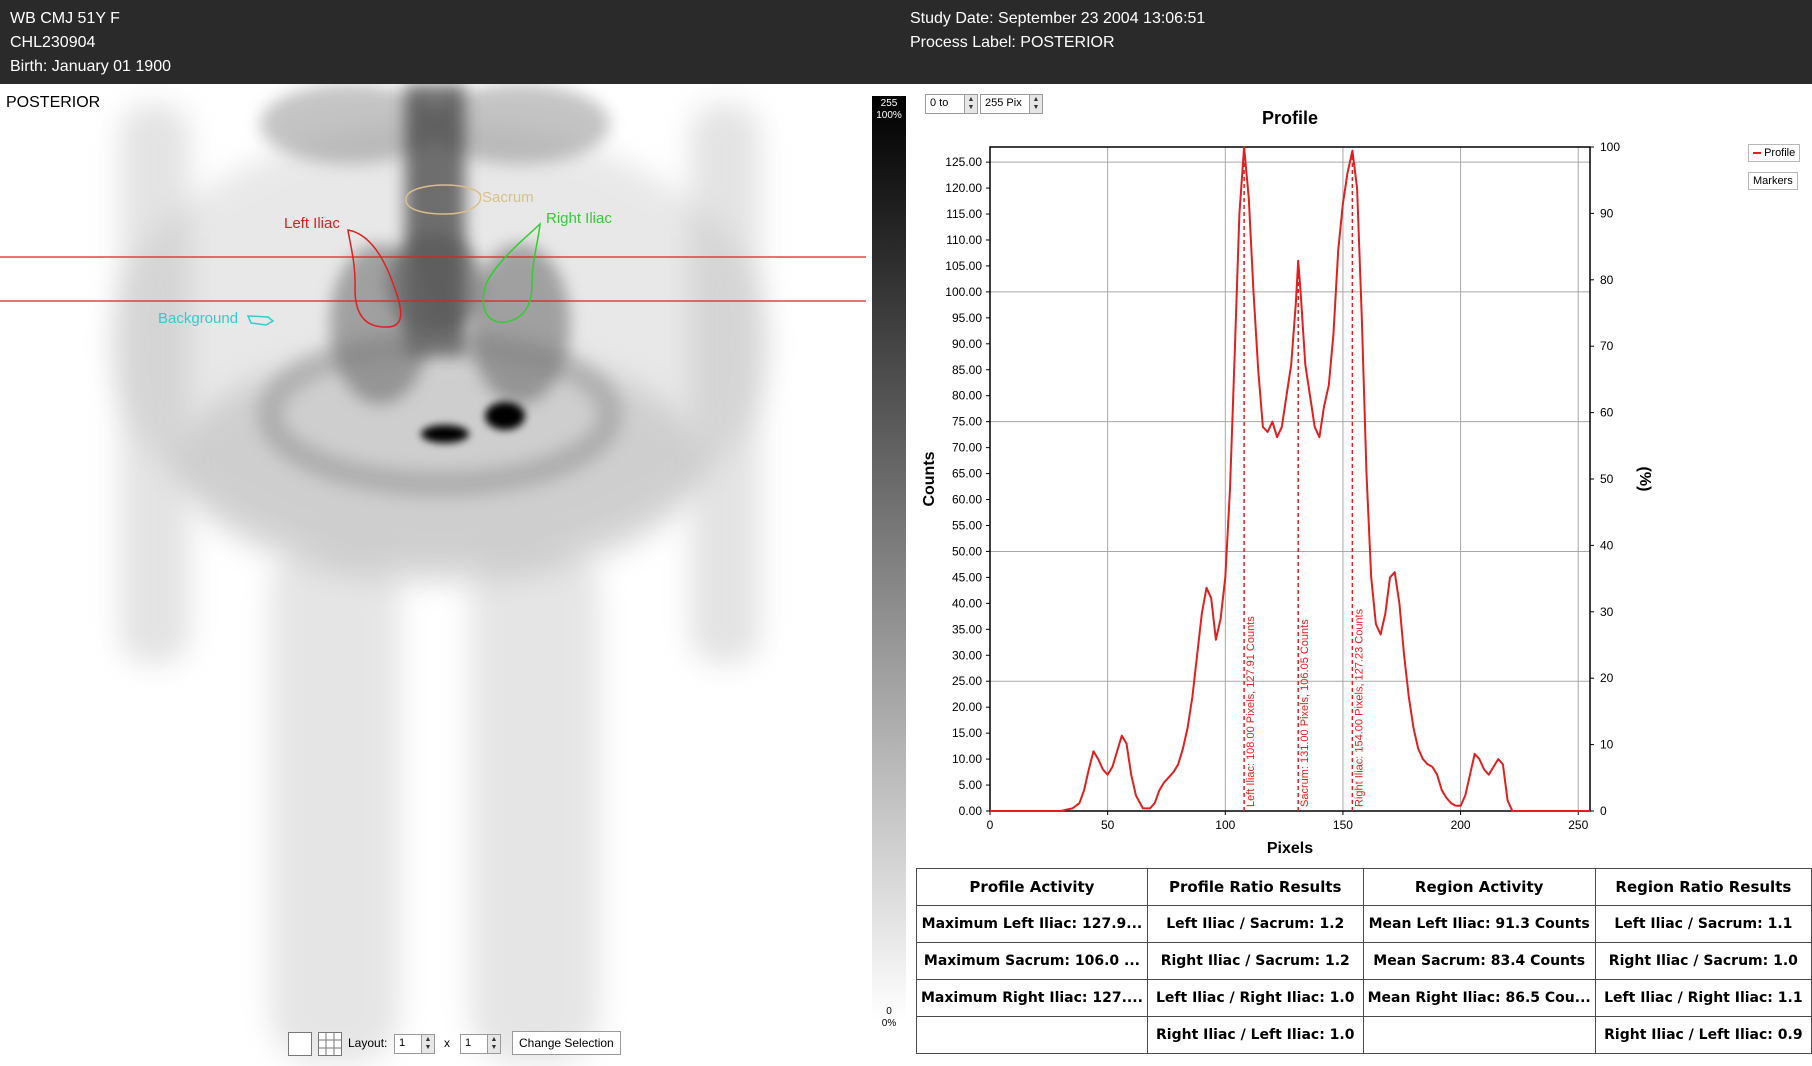 Image resolution: width=1812 pixels, height=1066 pixels. What do you see at coordinates (1703, 1035) in the screenshot?
I see `results-cell: Right Iliac / Left Iliac: 0.9` at bounding box center [1703, 1035].